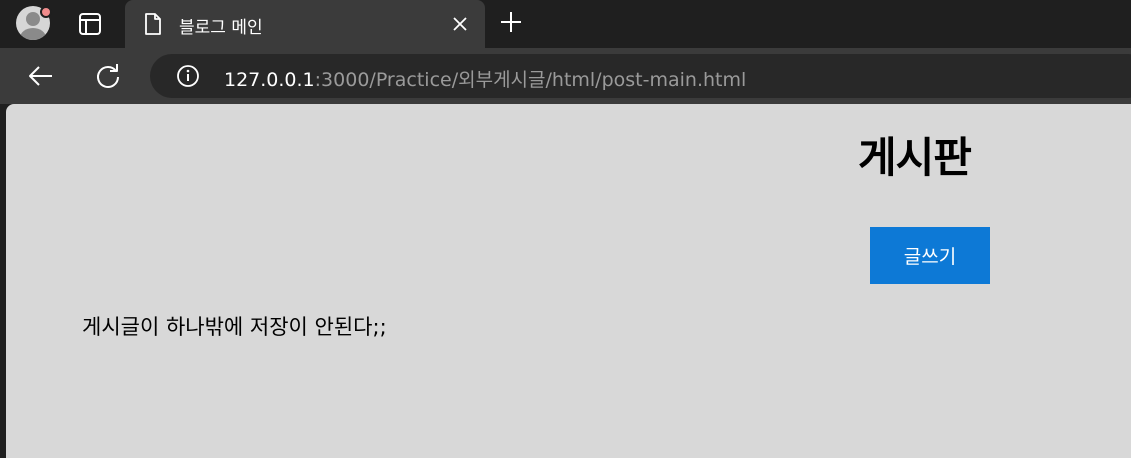 Image resolution: width=1131 pixels, height=458 pixels. What do you see at coordinates (90, 24) in the screenshot?
I see `tab-actions-icon` at bounding box center [90, 24].